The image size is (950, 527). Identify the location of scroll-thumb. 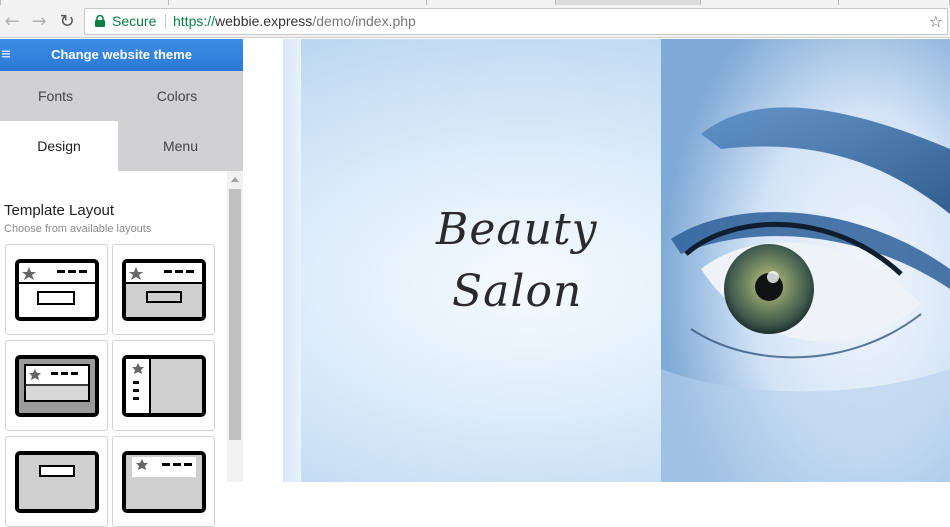
(235, 314).